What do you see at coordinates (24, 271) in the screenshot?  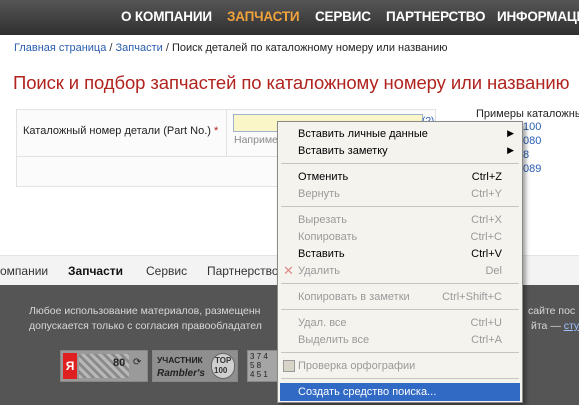 I see `bottom-nav-company: омпании` at bounding box center [24, 271].